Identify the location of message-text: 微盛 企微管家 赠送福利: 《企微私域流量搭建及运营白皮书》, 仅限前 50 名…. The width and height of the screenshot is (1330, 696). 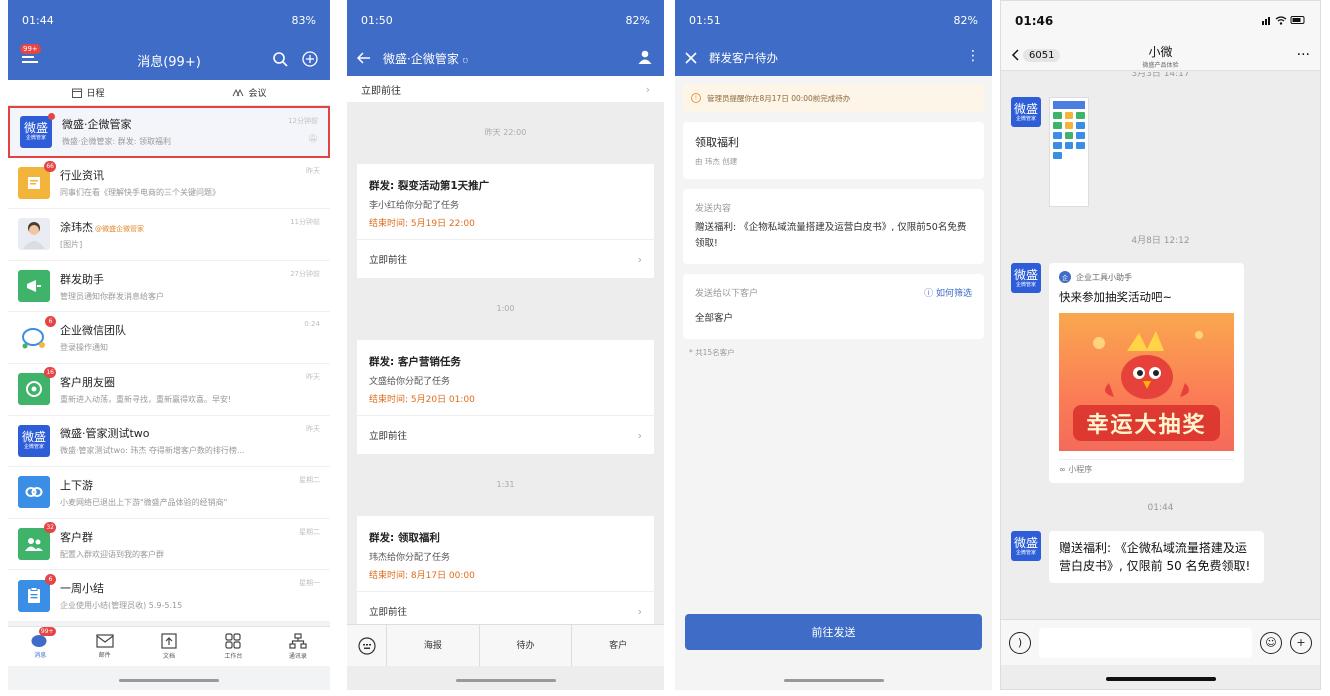
(1160, 557).